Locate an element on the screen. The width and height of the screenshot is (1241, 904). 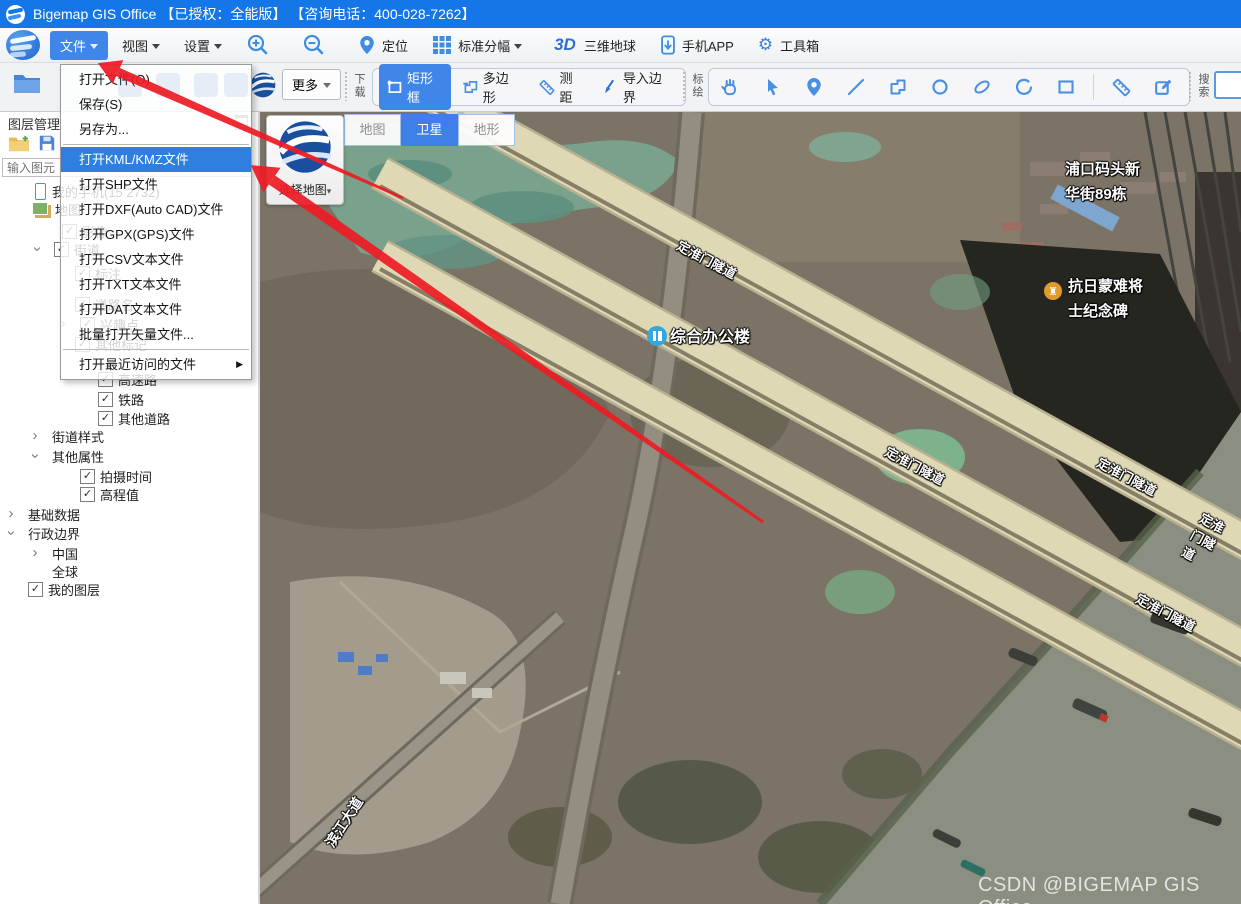
menu-bar: 文件 视图 设置 定位 标准分幅 3D 三维地球 手机APP ⚙ 工具箱 is located at coordinates (620, 45).